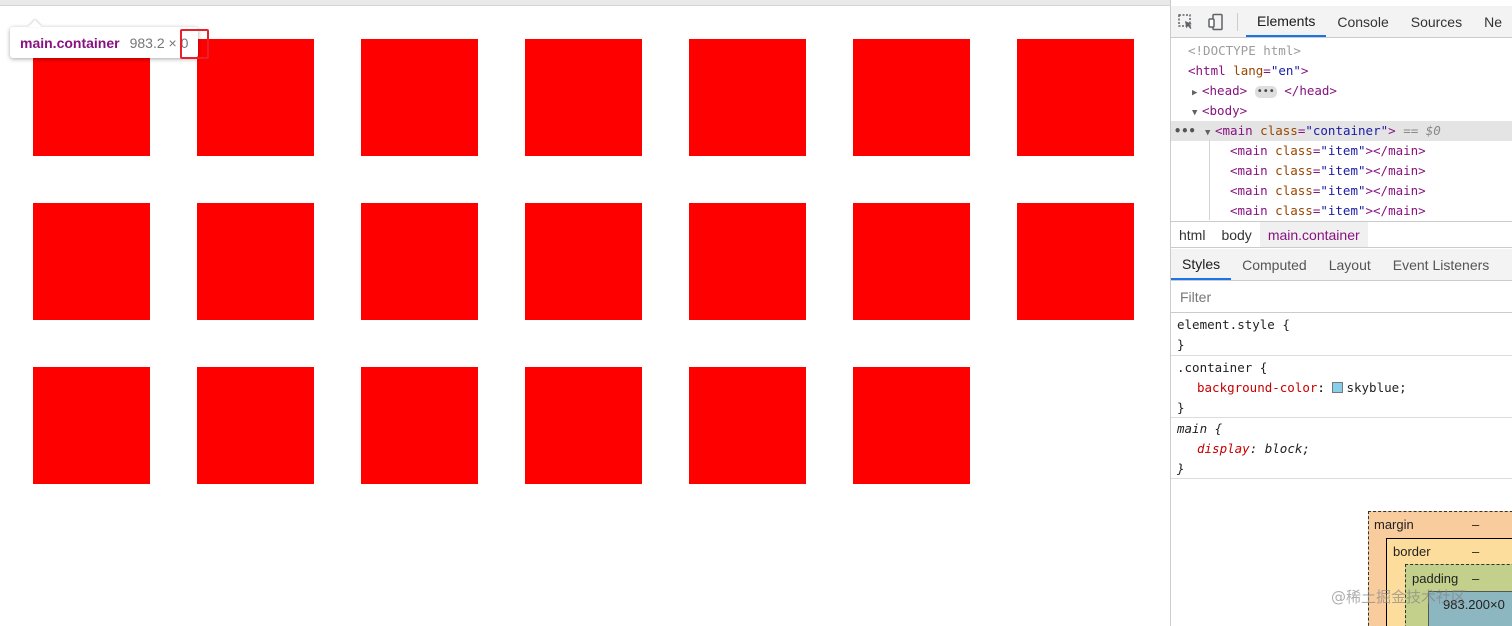 This screenshot has width=1512, height=626. What do you see at coordinates (1233, 324) in the screenshot?
I see `element-style-selector: element.style {` at bounding box center [1233, 324].